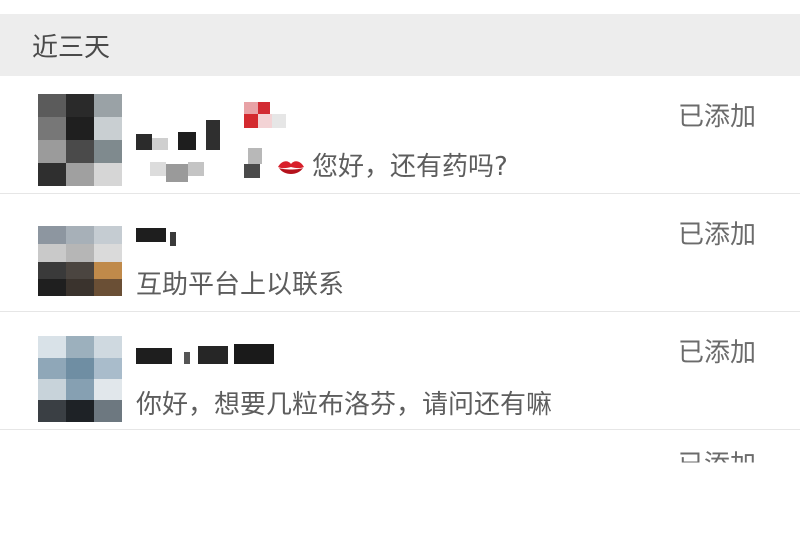 The width and height of the screenshot is (800, 548). Describe the element at coordinates (291, 167) in the screenshot. I see `kiss-mark-icon` at that location.